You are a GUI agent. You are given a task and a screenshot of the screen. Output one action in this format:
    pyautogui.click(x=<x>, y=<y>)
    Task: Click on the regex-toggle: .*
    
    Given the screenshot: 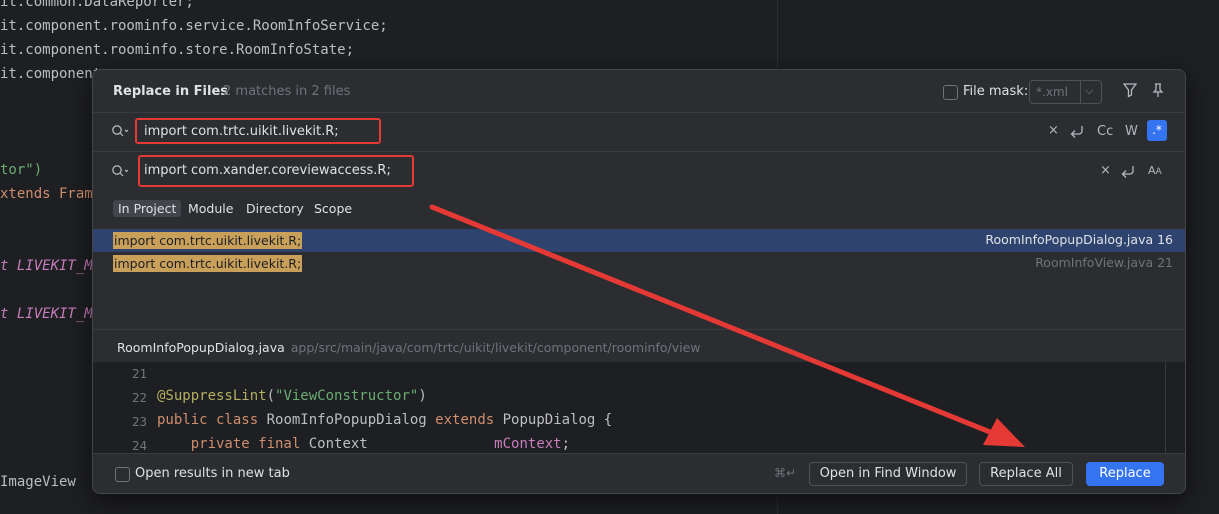 What is the action you would take?
    pyautogui.click(x=1157, y=130)
    